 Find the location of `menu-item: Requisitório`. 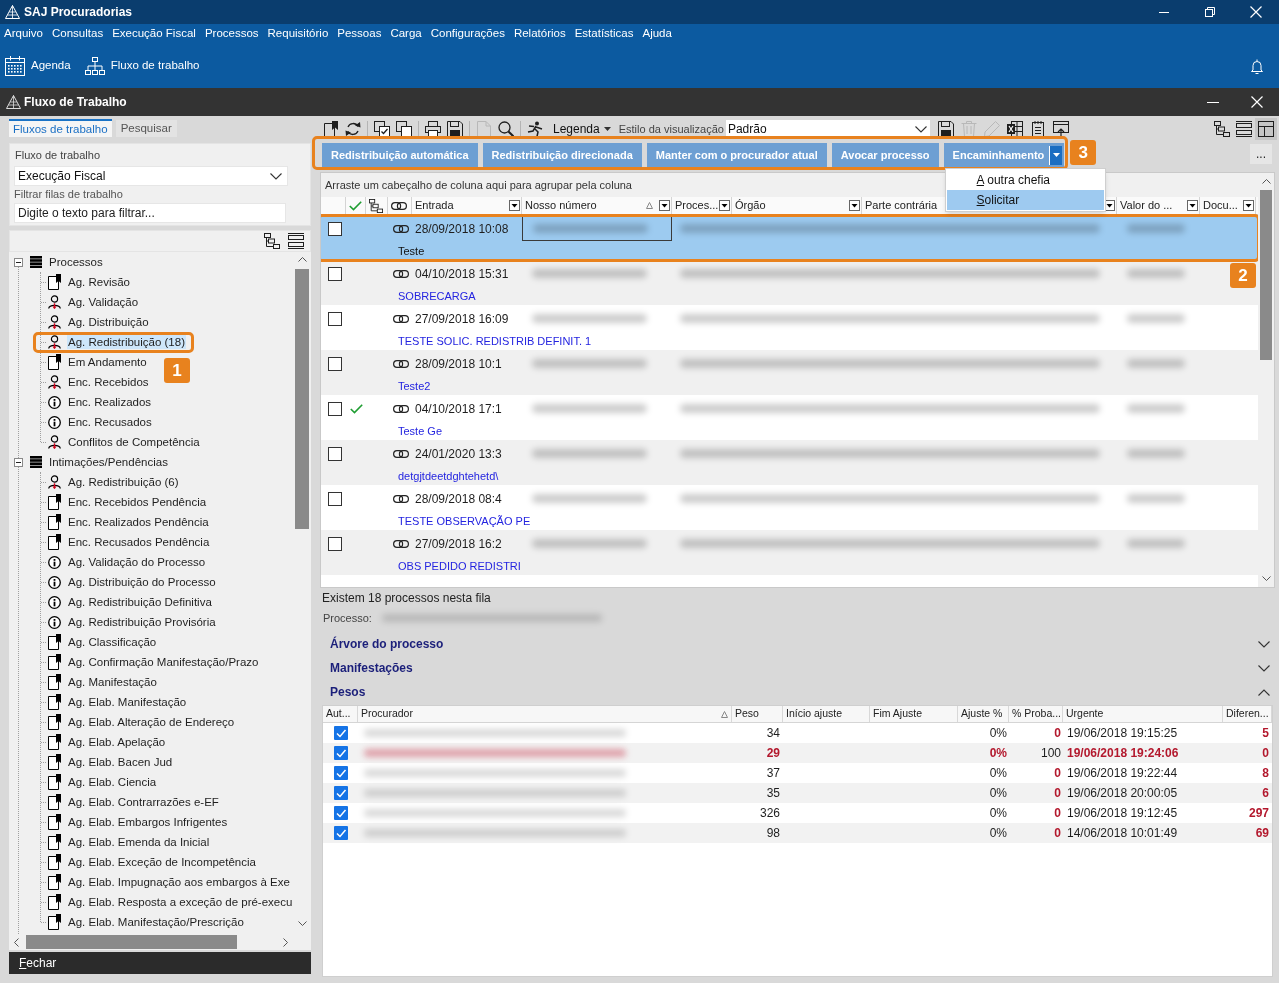

menu-item: Requisitório is located at coordinates (298, 34).